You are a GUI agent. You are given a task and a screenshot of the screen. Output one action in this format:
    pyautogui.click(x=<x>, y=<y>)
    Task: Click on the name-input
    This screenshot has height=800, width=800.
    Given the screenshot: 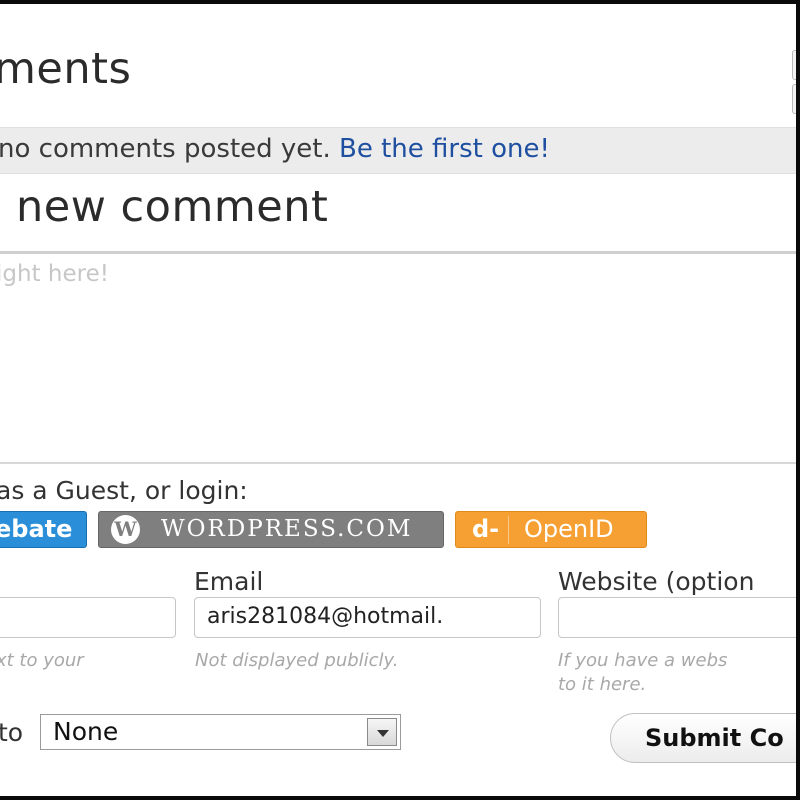 What is the action you would take?
    pyautogui.click(x=88, y=617)
    